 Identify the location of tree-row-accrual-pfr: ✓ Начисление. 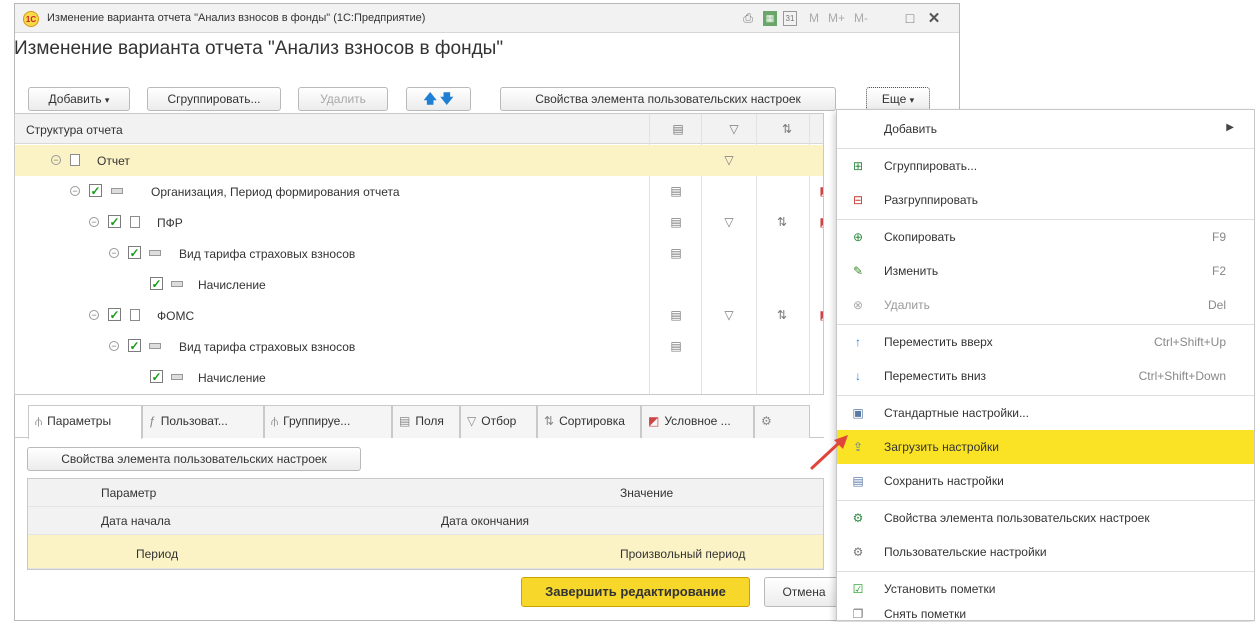
(419, 284).